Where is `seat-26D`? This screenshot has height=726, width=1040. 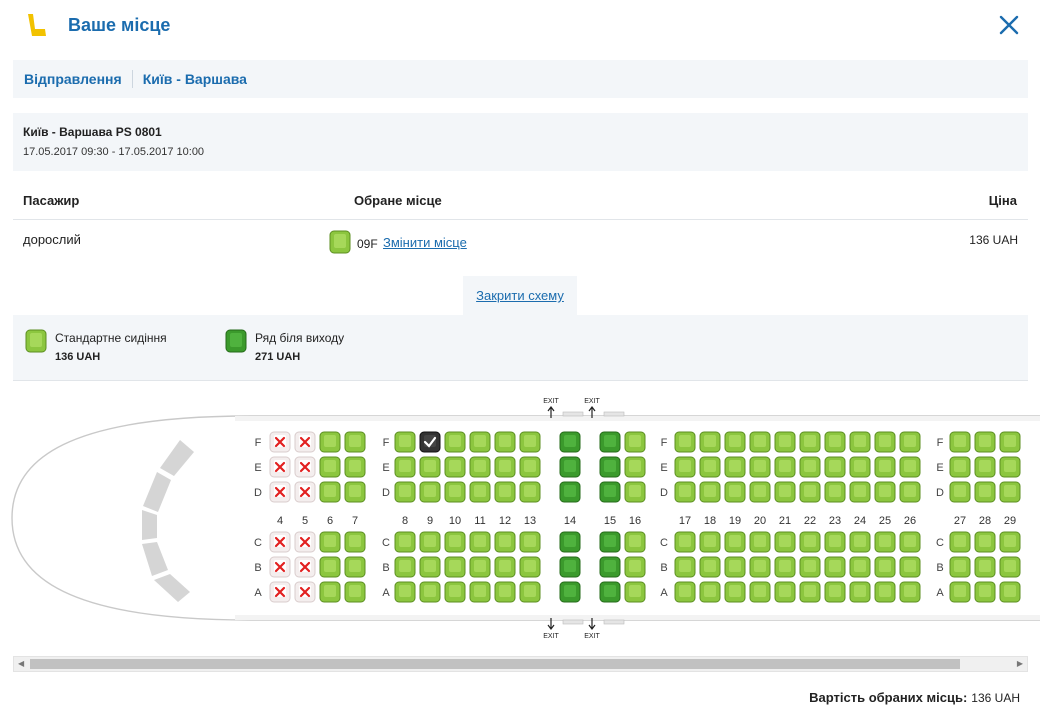 seat-26D is located at coordinates (910, 492).